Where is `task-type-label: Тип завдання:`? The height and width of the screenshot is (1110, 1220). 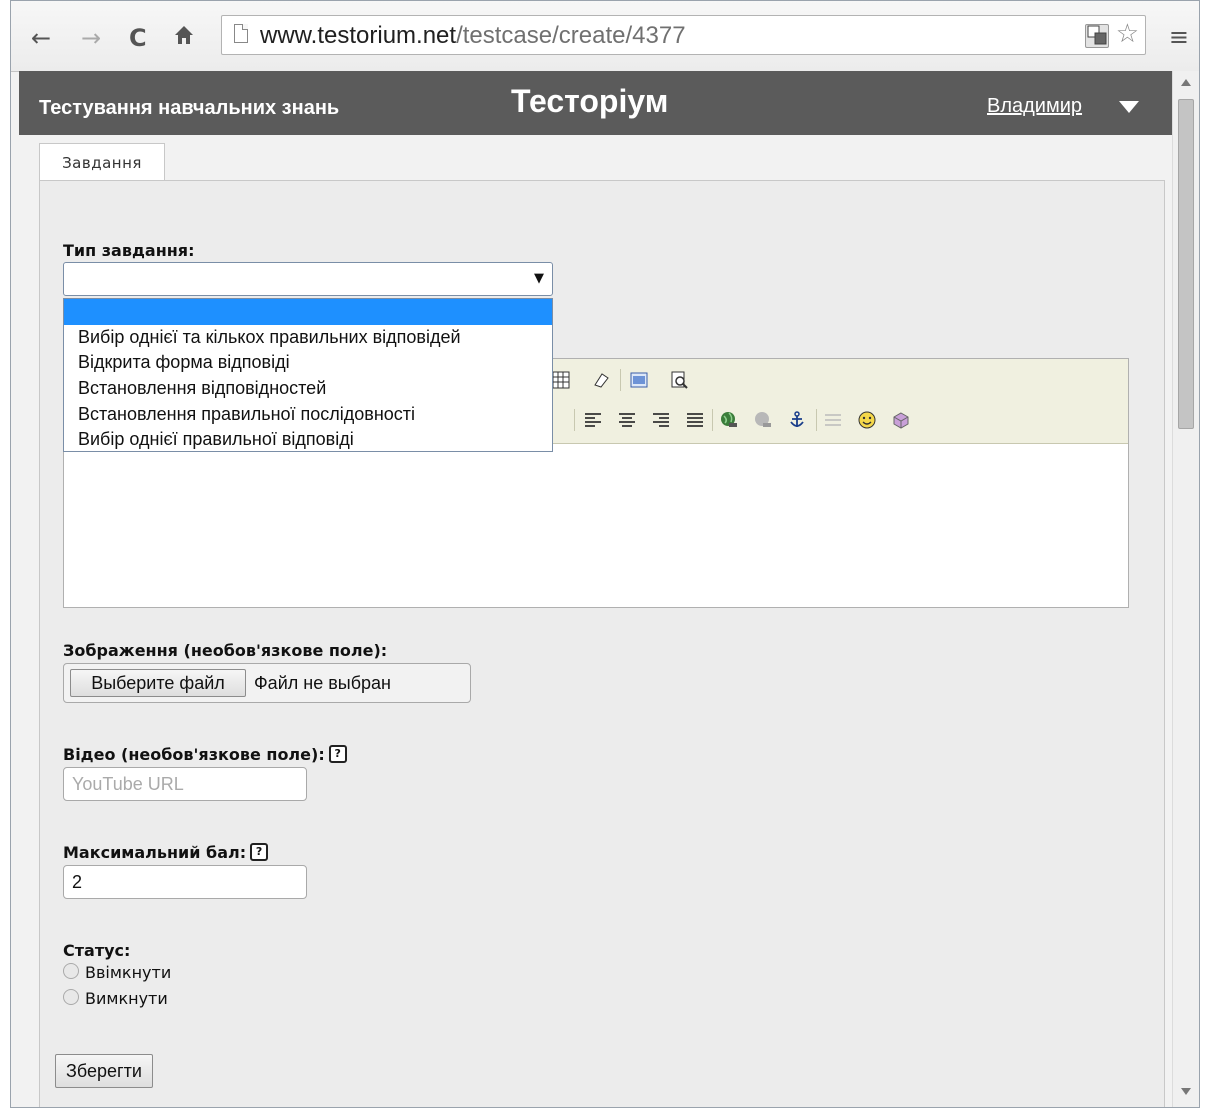
task-type-label: Тип завдання: is located at coordinates (129, 250).